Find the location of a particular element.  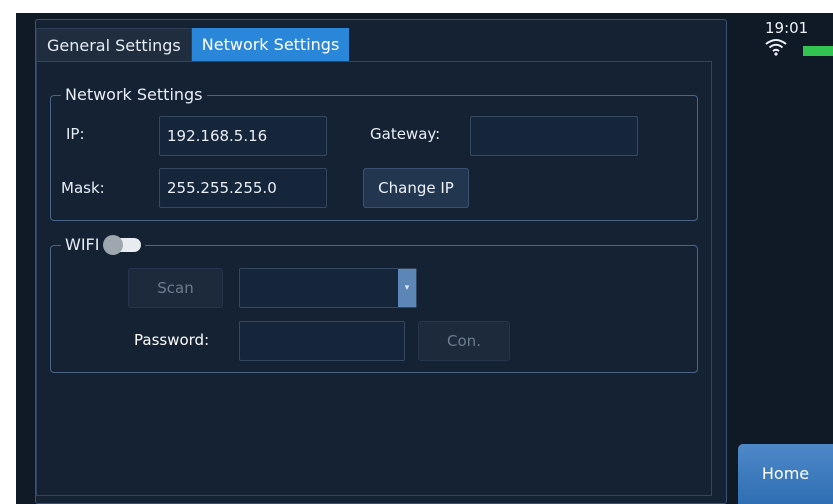

wifi-toggle is located at coordinates (122, 245).